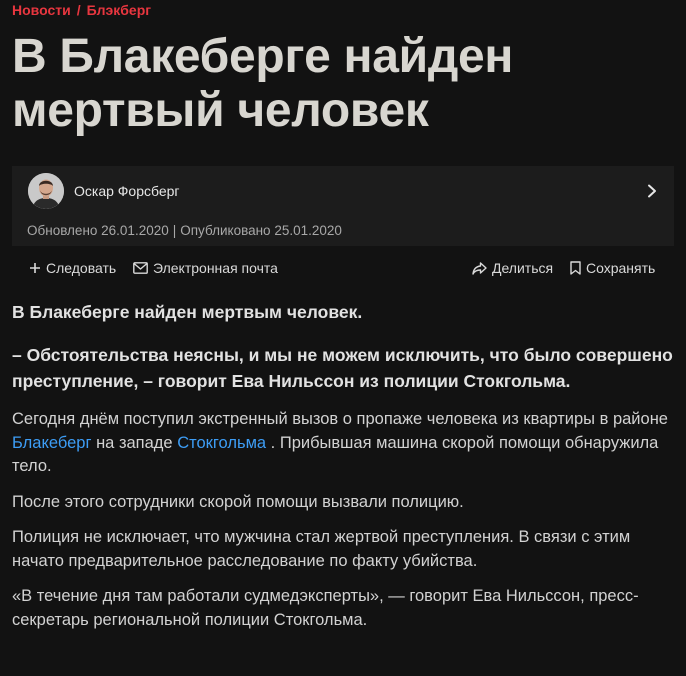 The width and height of the screenshot is (686, 676). Describe the element at coordinates (134, 442) in the screenshot. I see `paragraph-1-text-middle: на западе` at that location.